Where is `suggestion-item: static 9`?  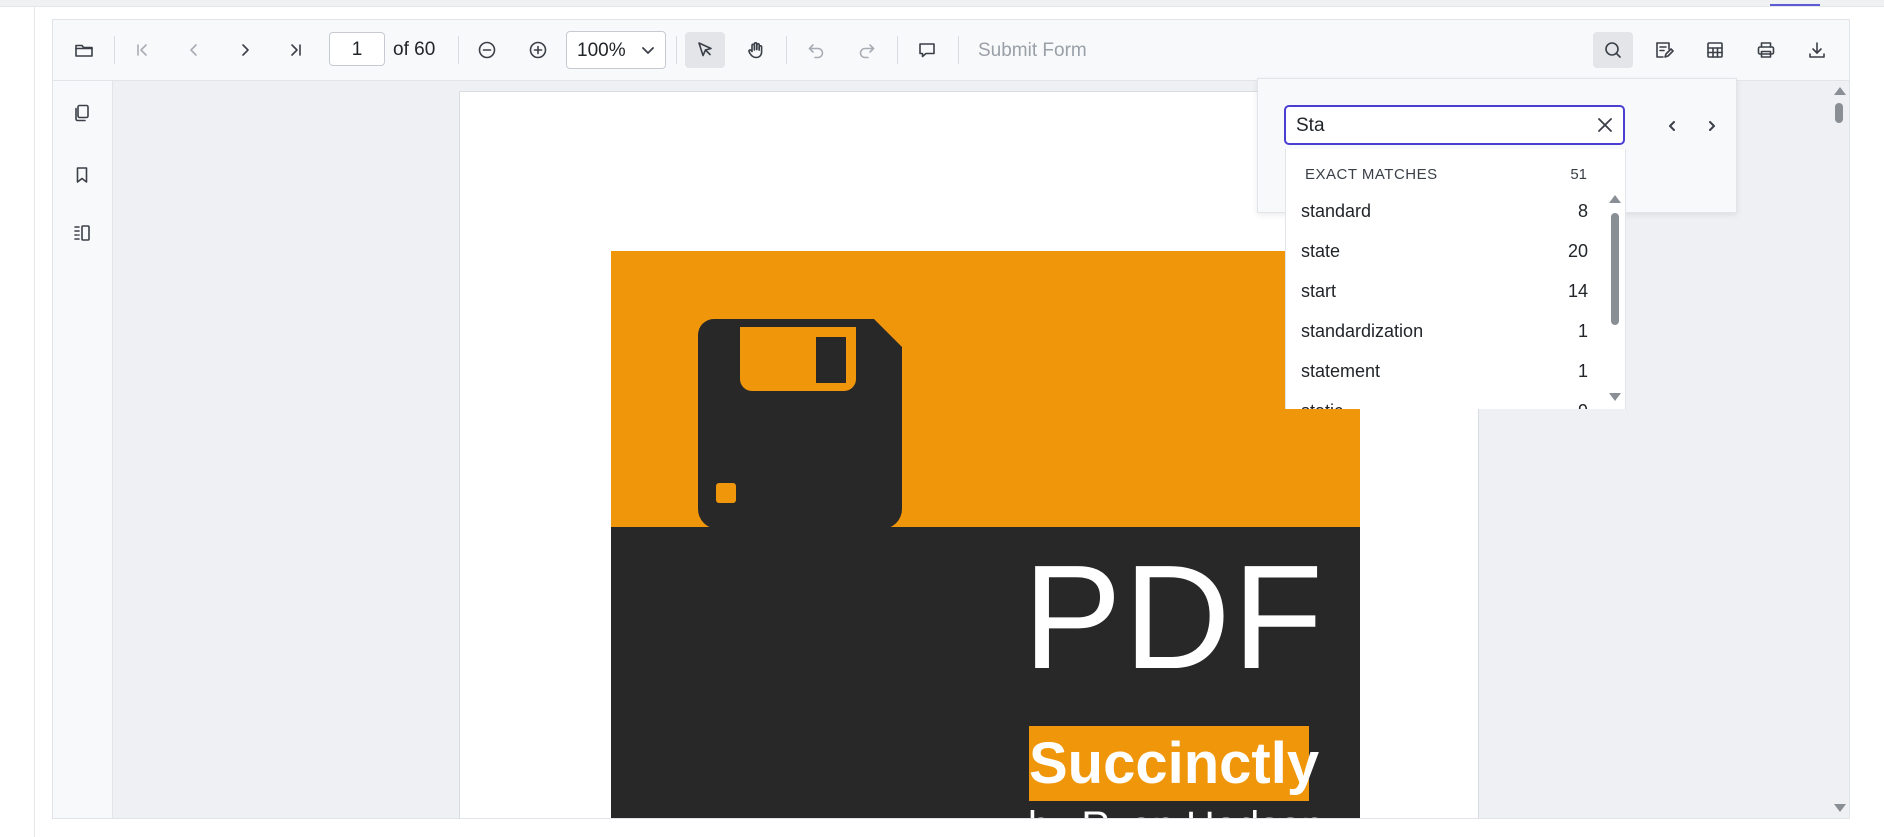 suggestion-item: static 9 is located at coordinates (1441, 400).